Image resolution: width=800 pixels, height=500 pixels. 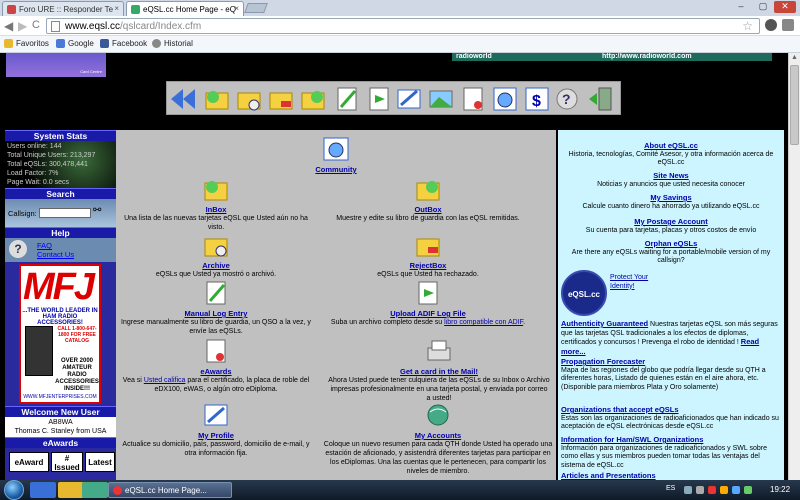 I want to click on usted-califica-link: Usted califica, so click(x=165, y=380).